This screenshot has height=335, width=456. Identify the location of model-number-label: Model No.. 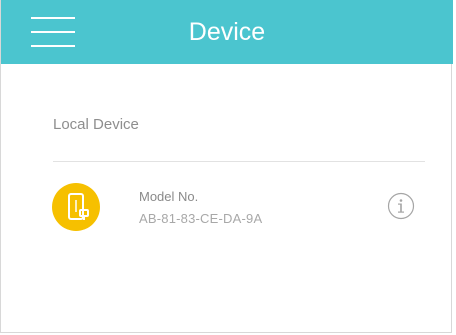
(169, 196).